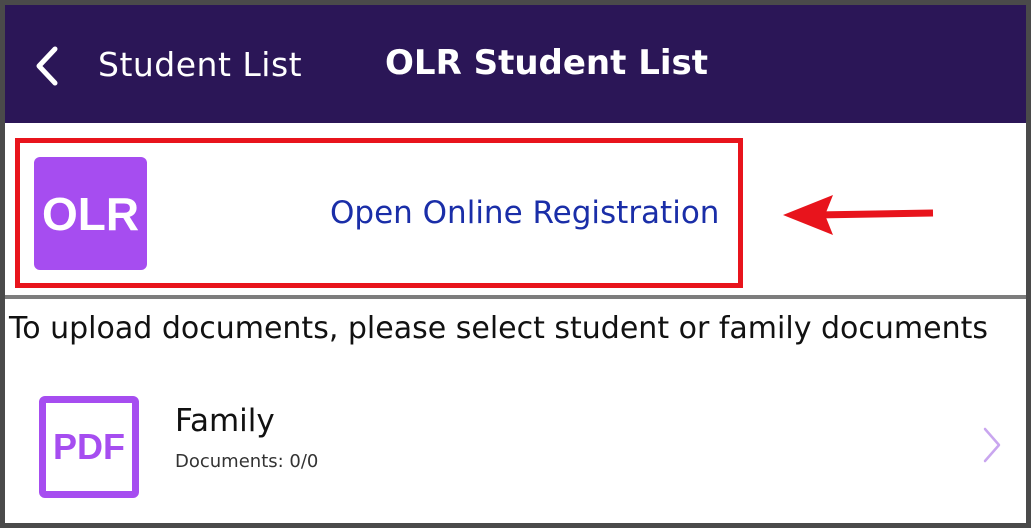 This screenshot has height=528, width=1031. What do you see at coordinates (48, 66) in the screenshot?
I see `back-chevron-icon` at bounding box center [48, 66].